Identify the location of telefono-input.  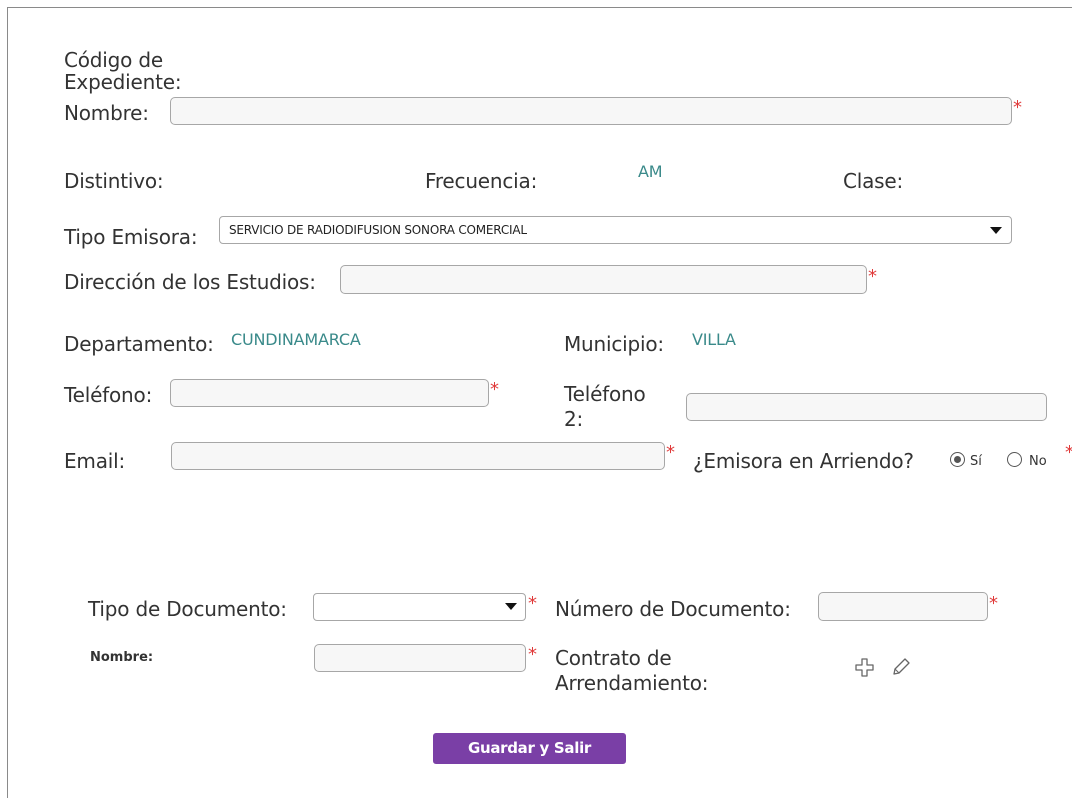
(329, 393).